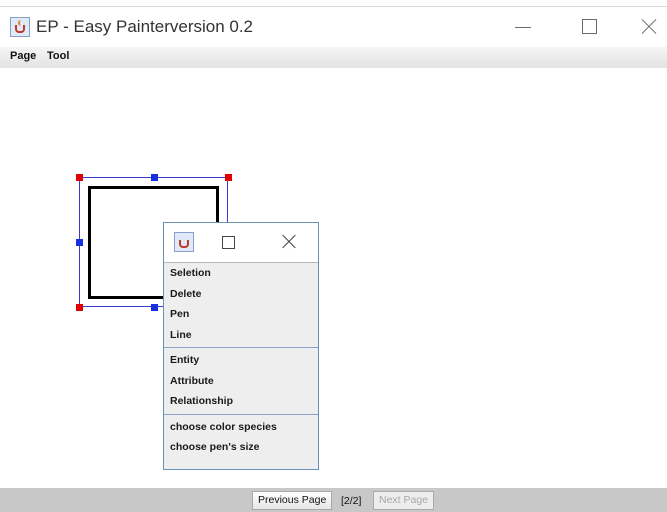  I want to click on menu-item-choose-color: choose color species, so click(241, 427).